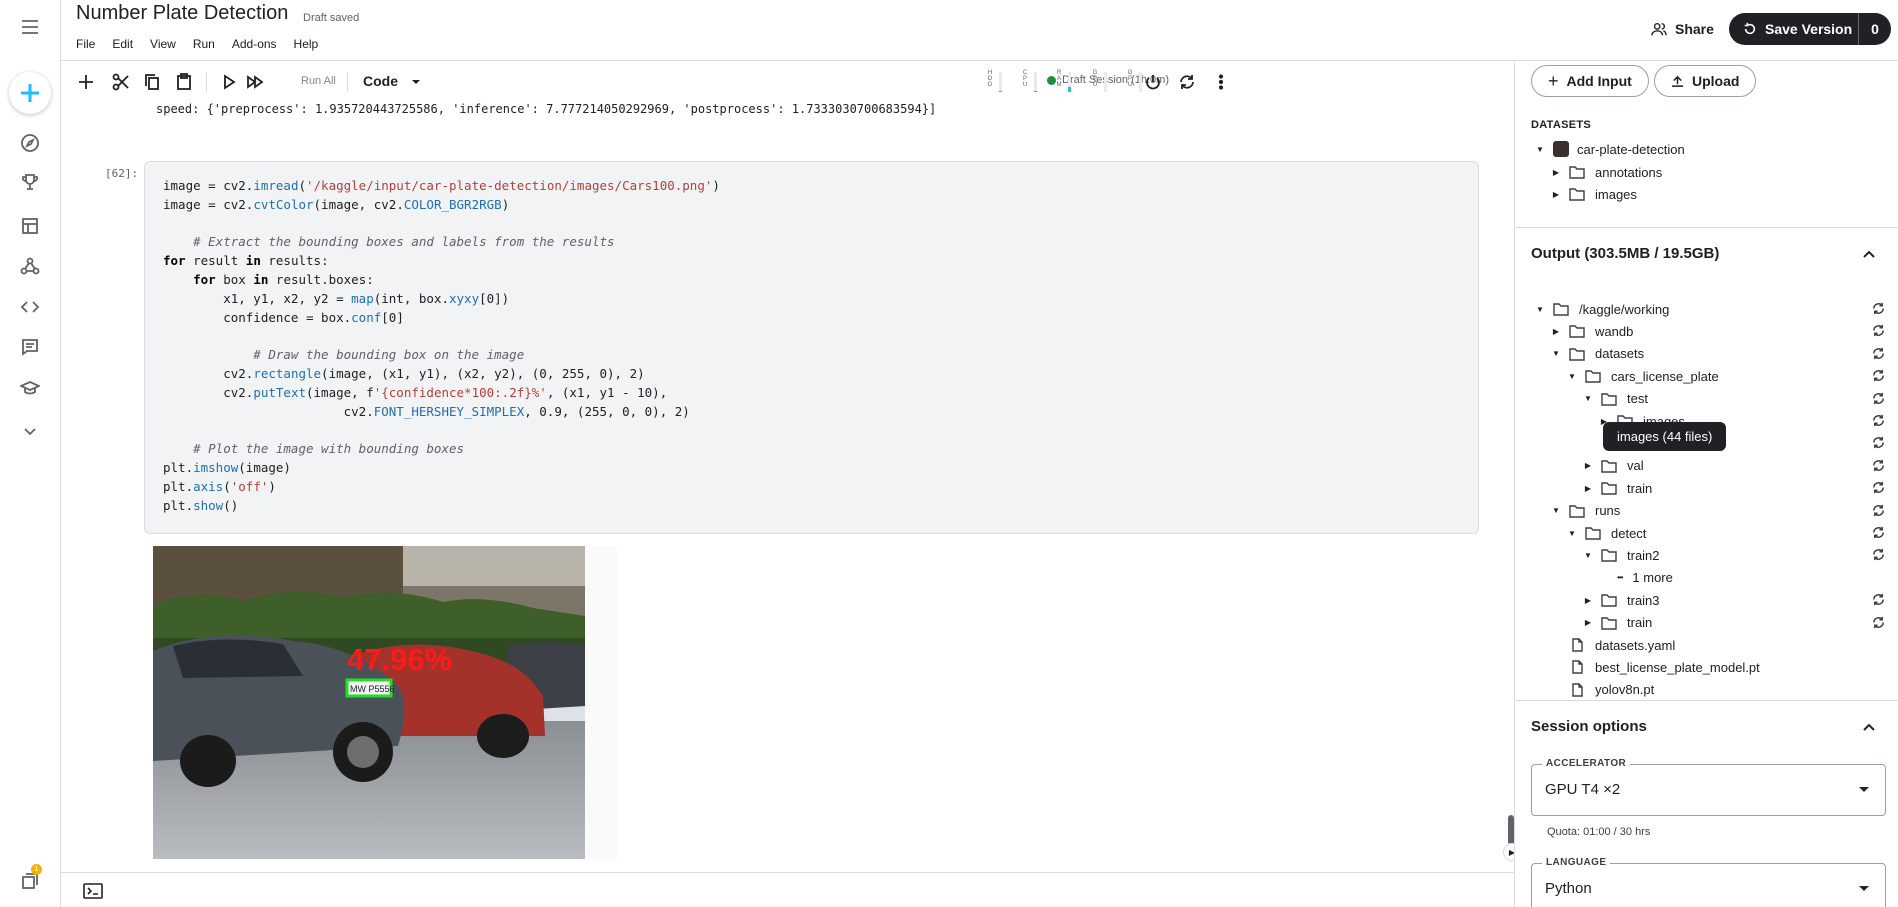 Image resolution: width=1898 pixels, height=907 pixels. Describe the element at coordinates (30, 93) in the screenshot. I see `create-button` at that location.